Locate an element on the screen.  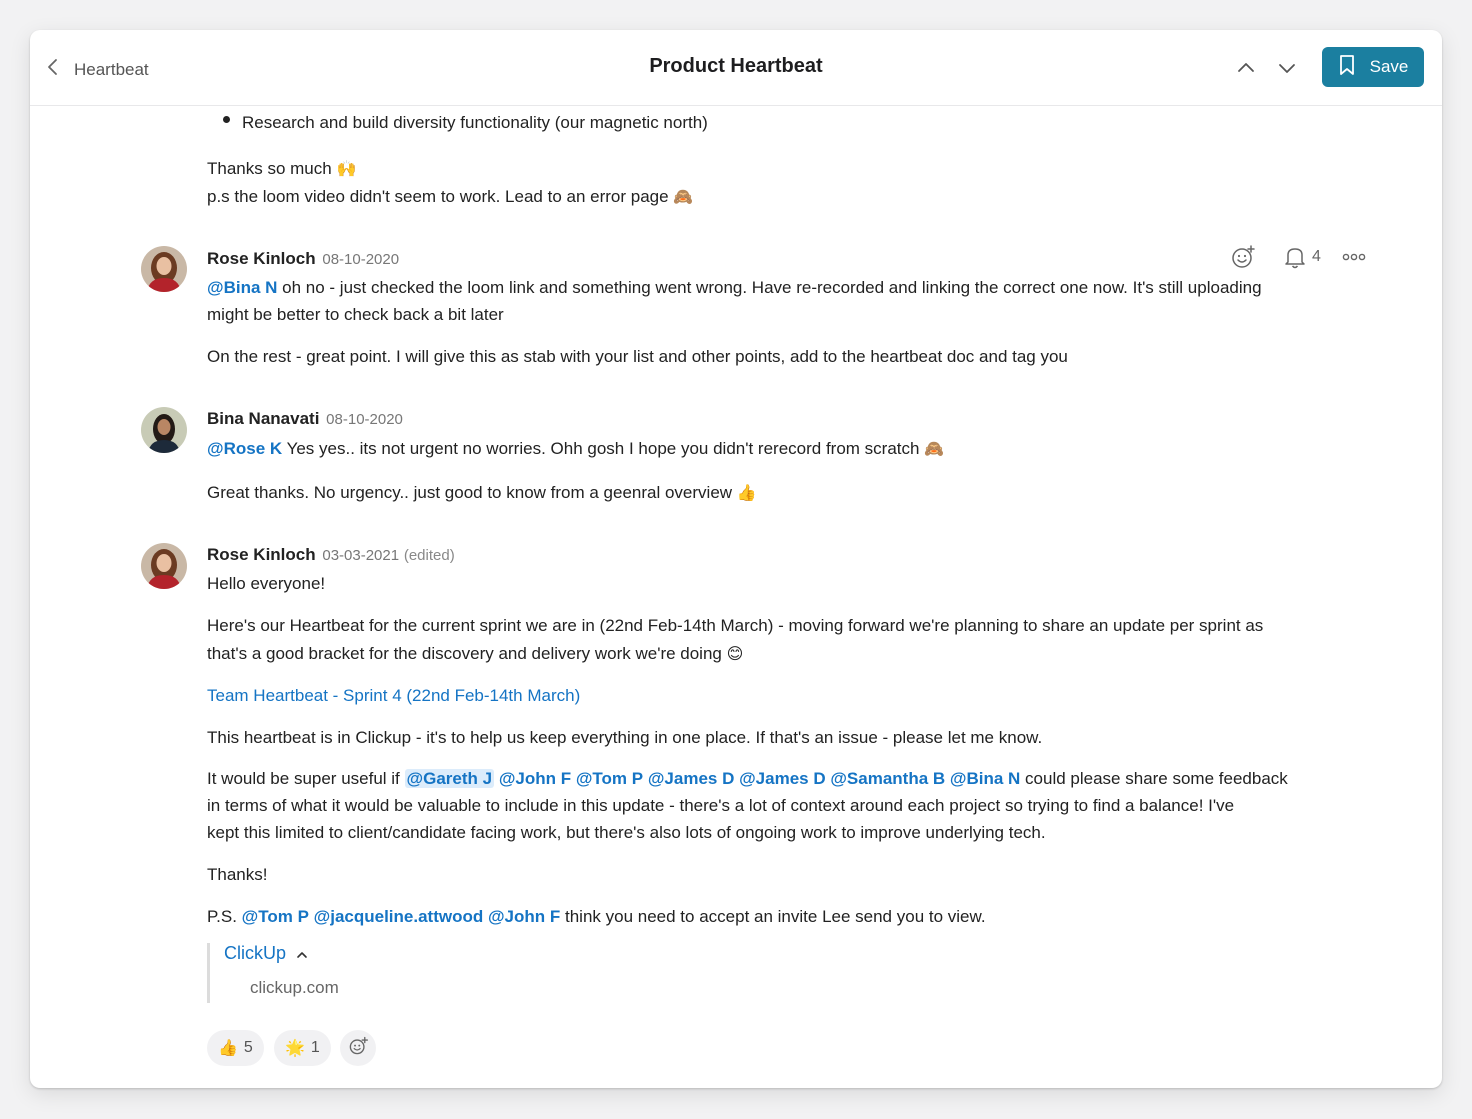
preview-title: ClickUp is located at coordinates (255, 953).